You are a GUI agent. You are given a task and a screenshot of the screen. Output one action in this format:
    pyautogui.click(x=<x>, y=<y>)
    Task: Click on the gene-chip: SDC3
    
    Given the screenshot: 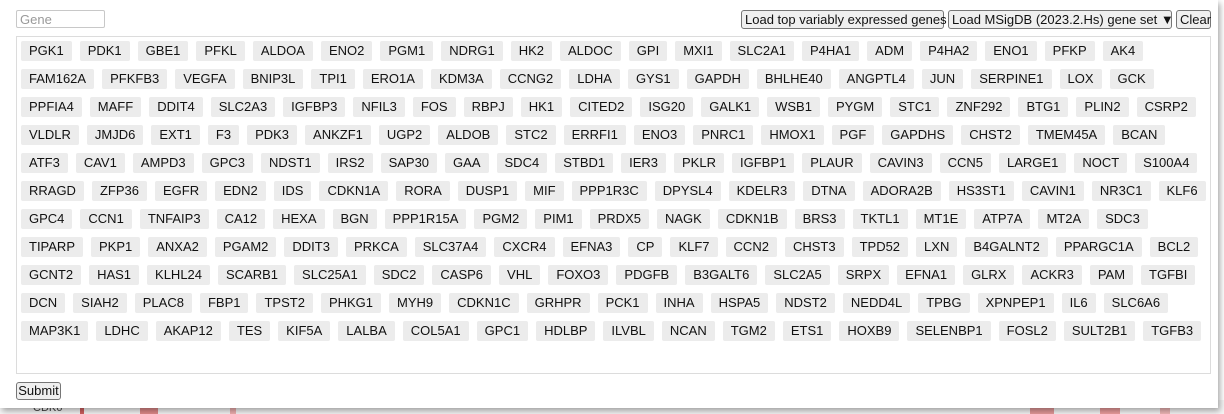 What is the action you would take?
    pyautogui.click(x=1122, y=219)
    